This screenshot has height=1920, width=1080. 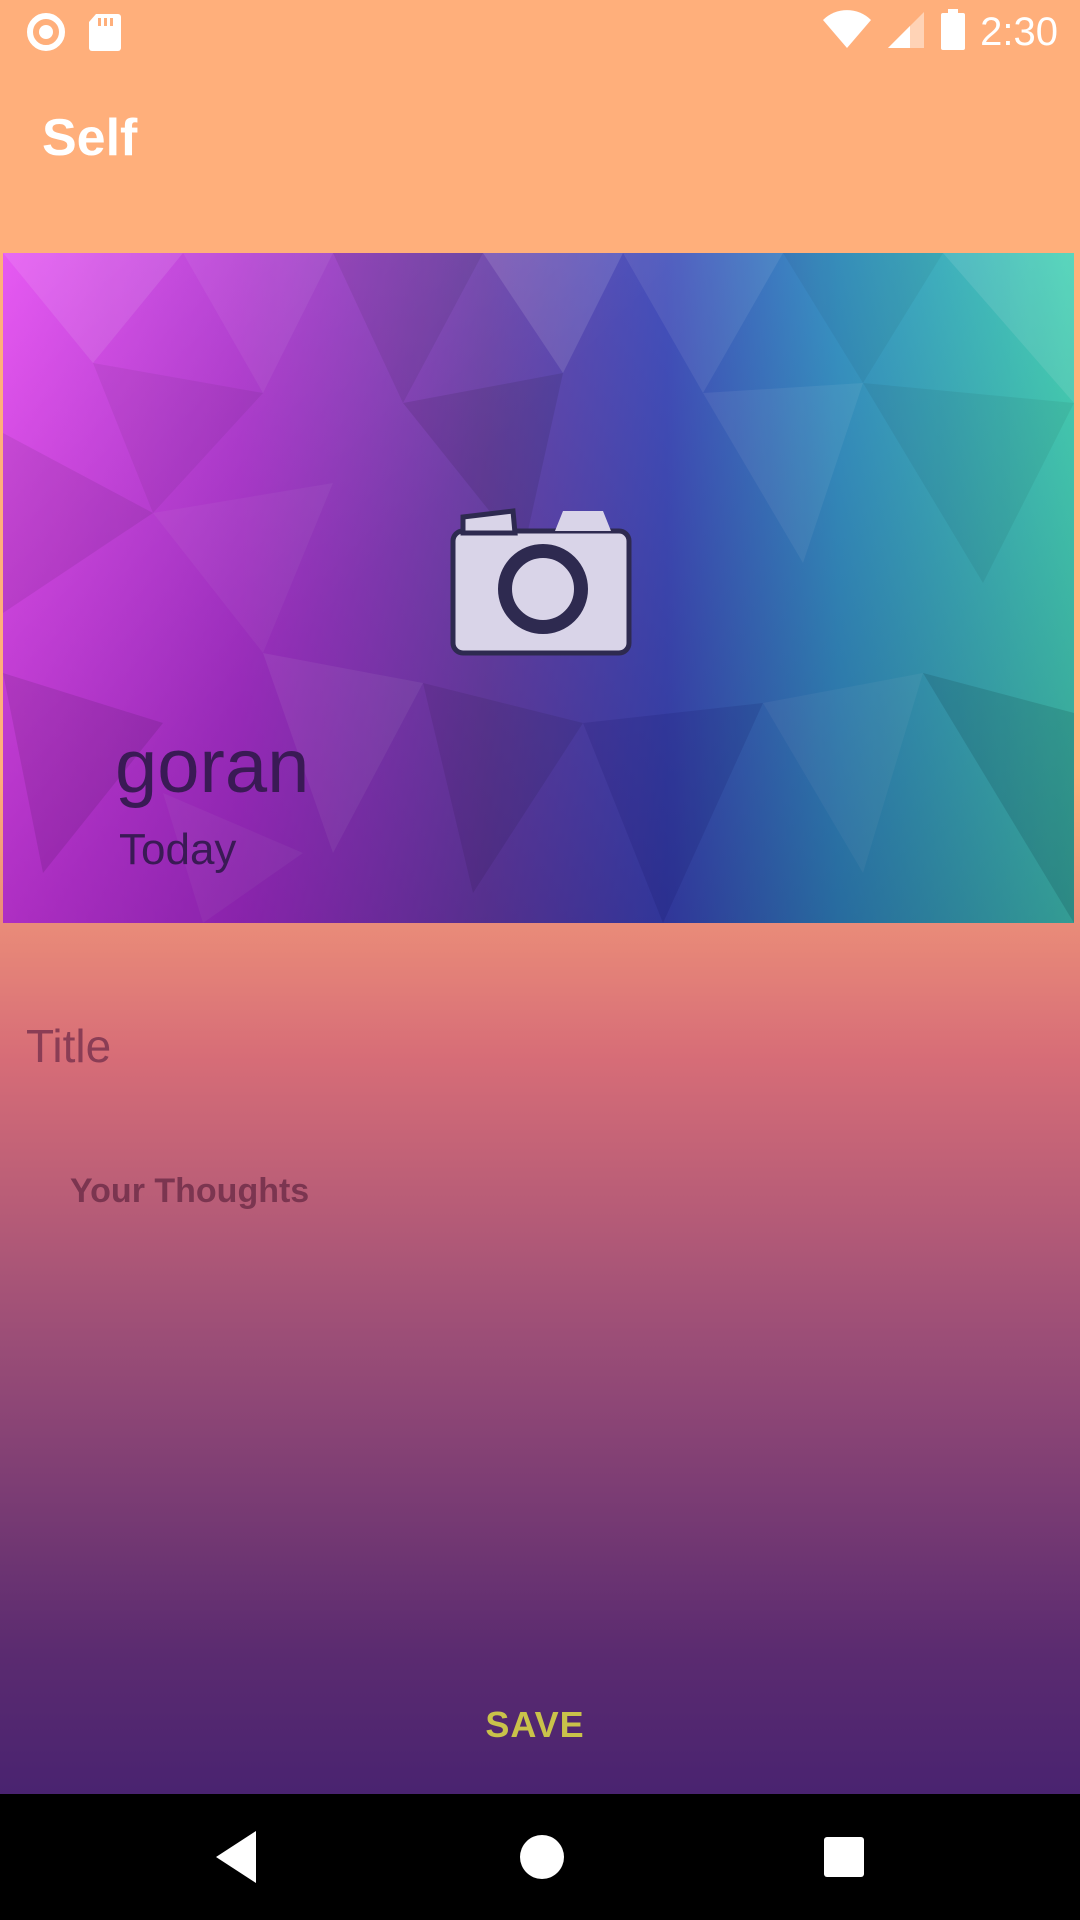 I want to click on navigation-bar, so click(x=540, y=1857).